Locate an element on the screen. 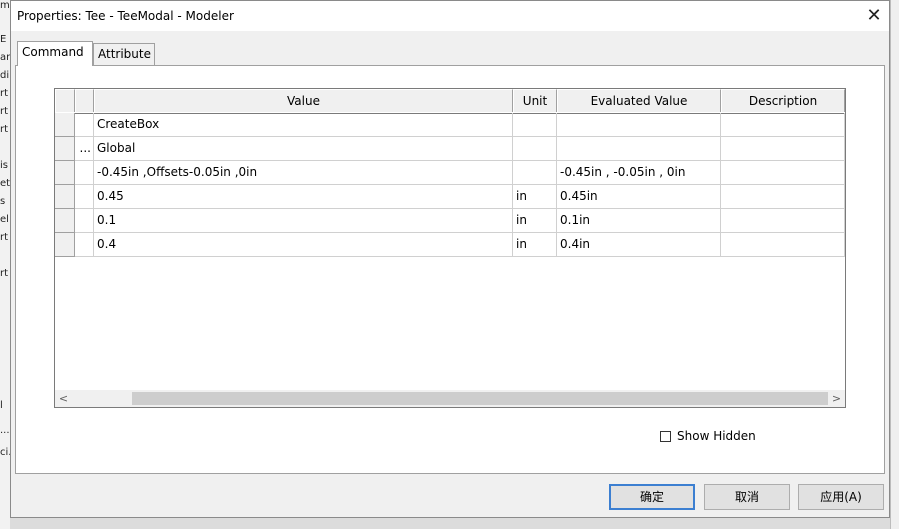  table-row: 0.4 in 0.4in is located at coordinates (450, 245).